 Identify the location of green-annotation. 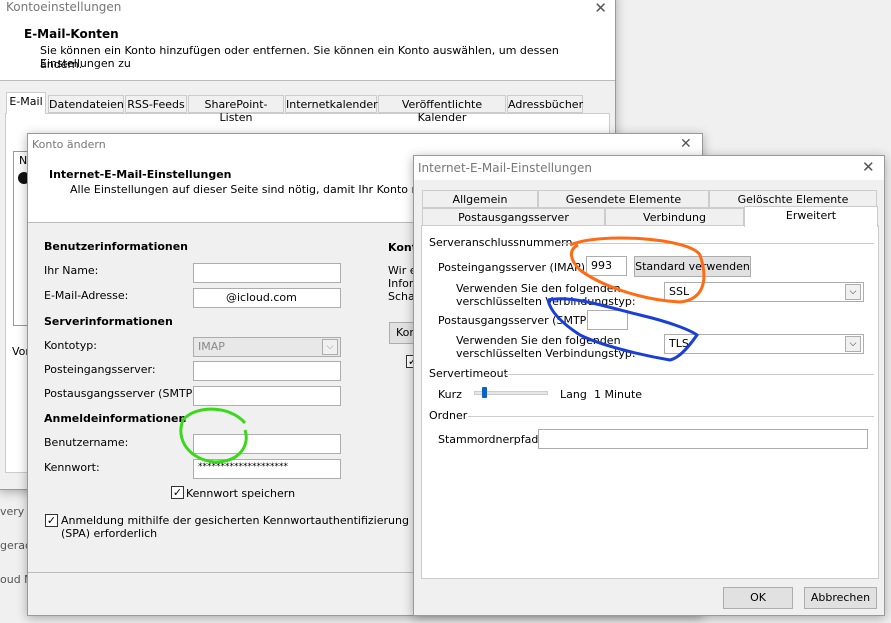
(213, 435).